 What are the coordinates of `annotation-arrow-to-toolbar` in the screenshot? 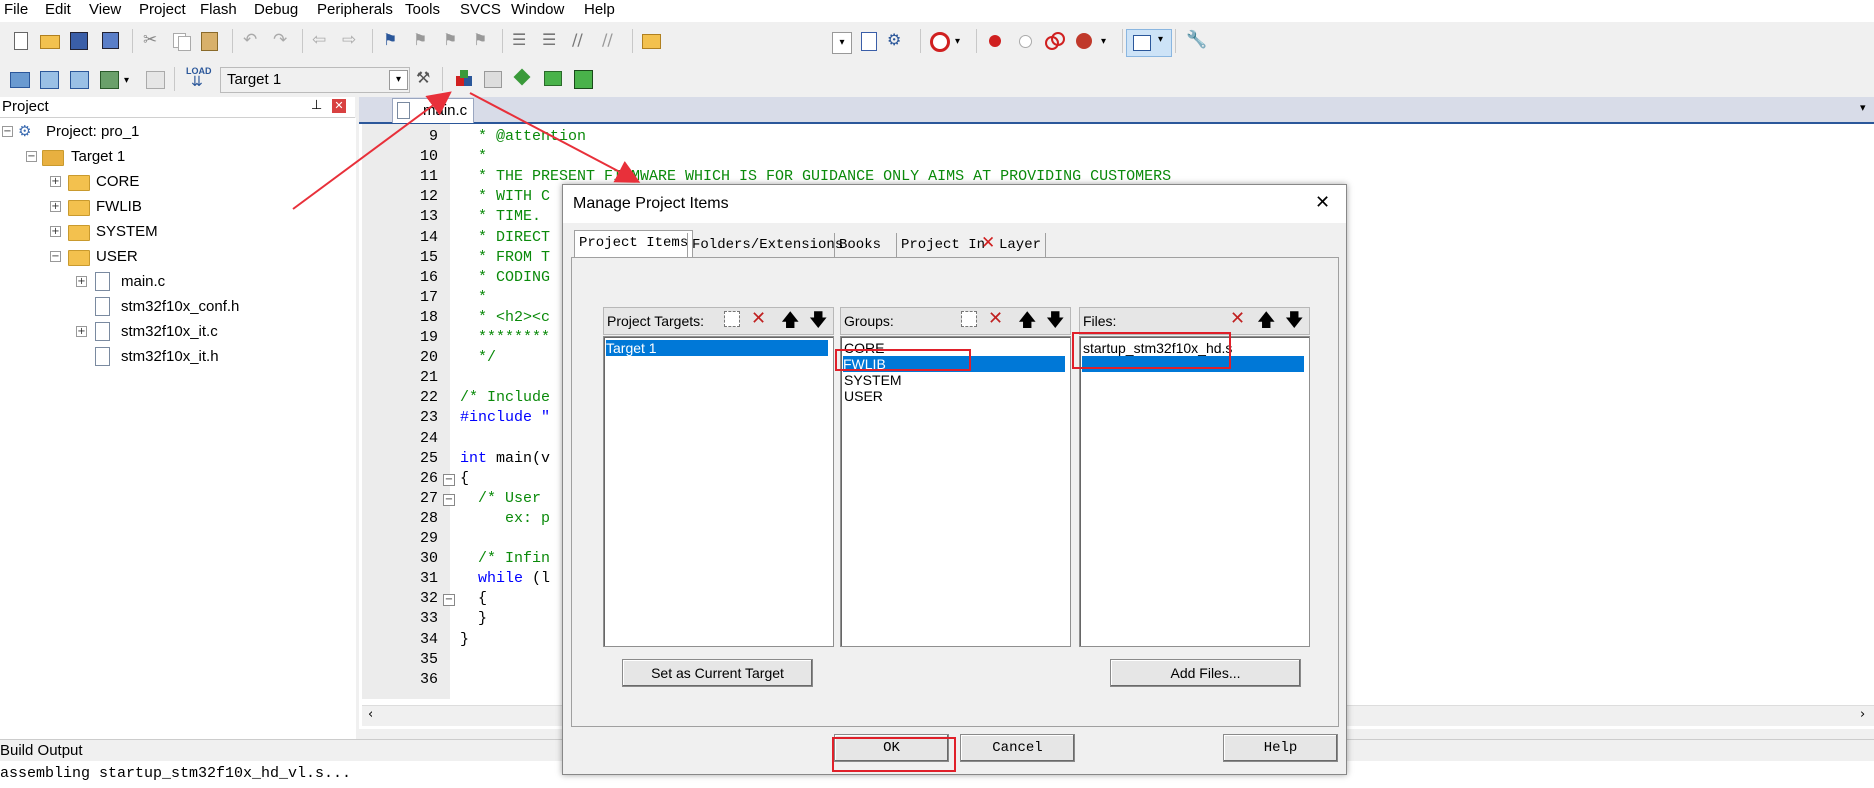 It's located at (372, 150).